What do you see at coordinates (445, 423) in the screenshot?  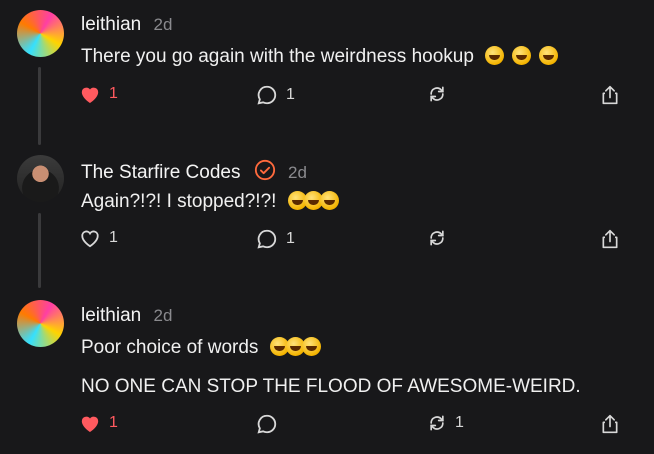 I see `repost-button: 1` at bounding box center [445, 423].